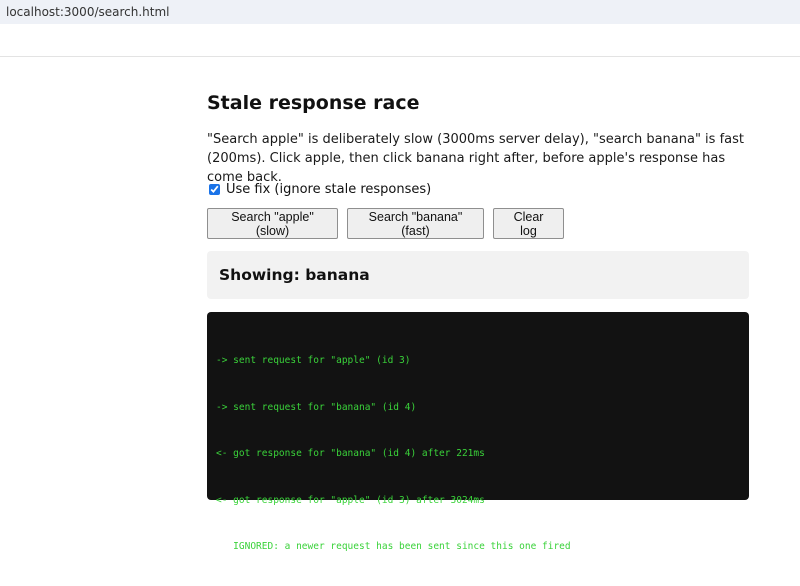 Image resolution: width=800 pixels, height=586 pixels. I want to click on fix-toggle-row: Use fix (ignore stale responses), so click(319, 189).